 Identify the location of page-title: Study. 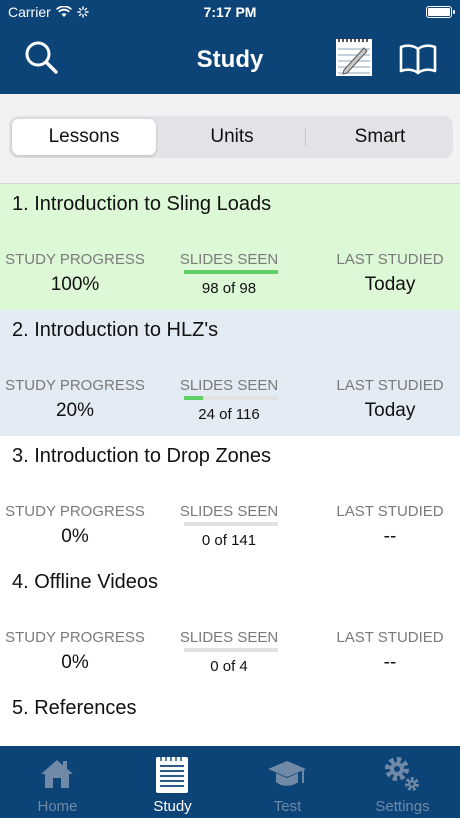
(230, 59).